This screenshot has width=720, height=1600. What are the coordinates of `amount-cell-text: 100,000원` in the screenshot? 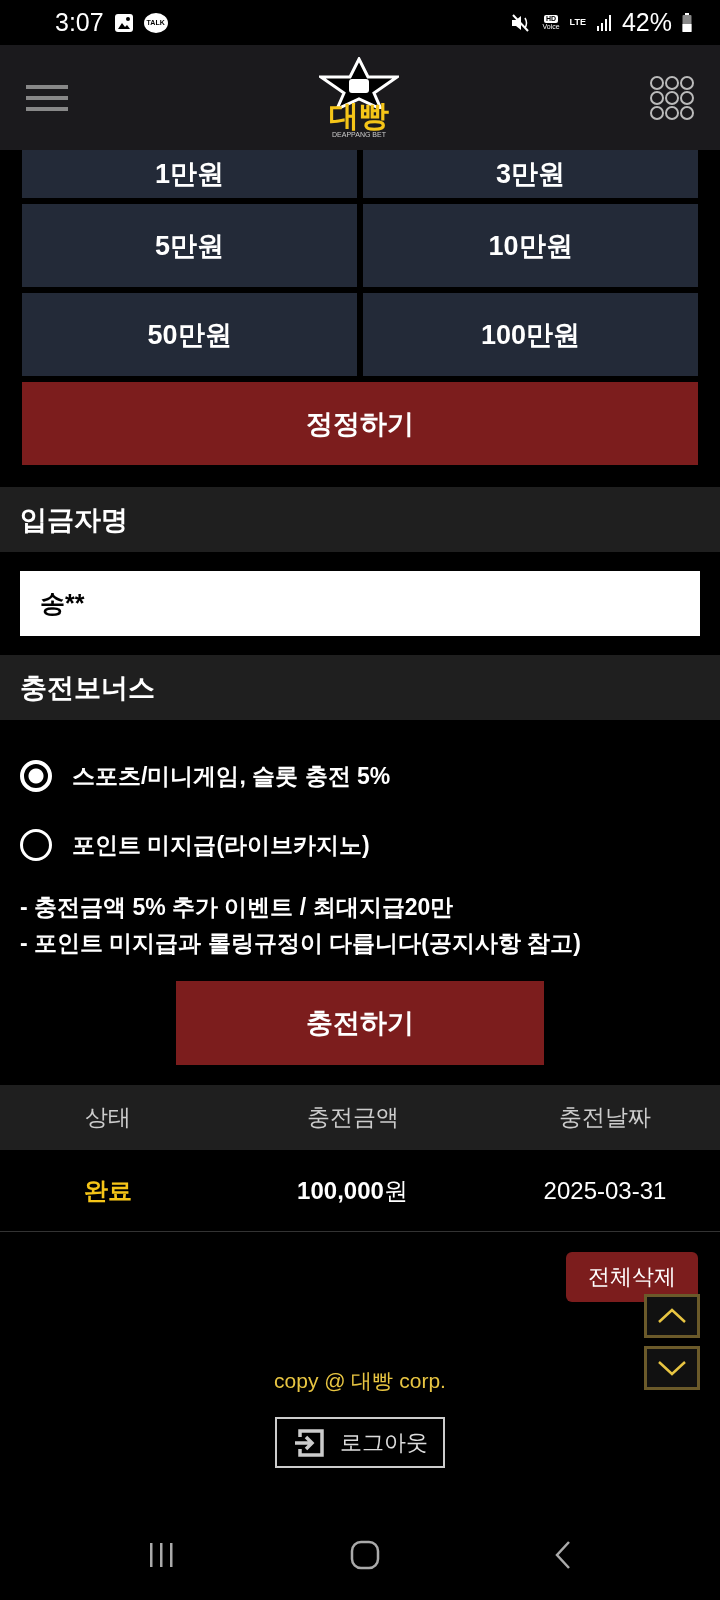 It's located at (352, 1190).